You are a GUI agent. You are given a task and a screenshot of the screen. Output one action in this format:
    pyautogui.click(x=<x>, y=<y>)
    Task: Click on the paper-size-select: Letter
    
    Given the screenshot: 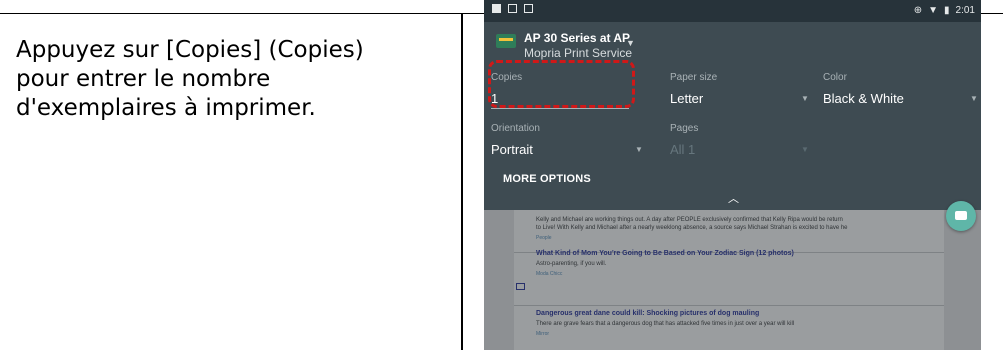 What is the action you would take?
    pyautogui.click(x=686, y=98)
    